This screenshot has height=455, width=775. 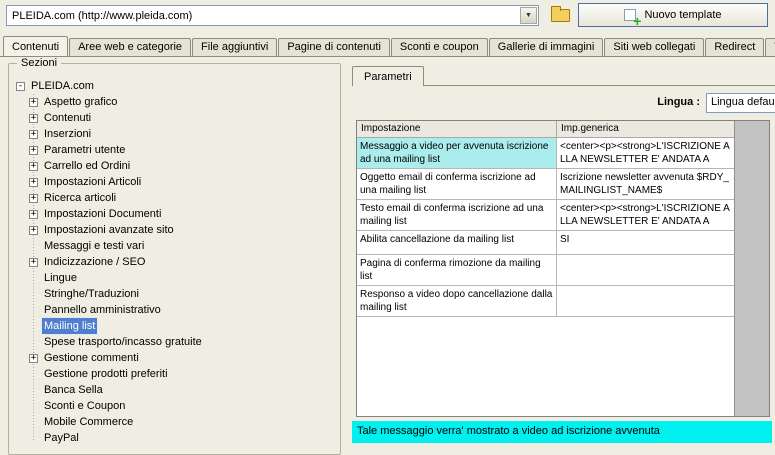 I want to click on tab-file-aggiuntivi: File aggiuntivi, so click(x=235, y=47).